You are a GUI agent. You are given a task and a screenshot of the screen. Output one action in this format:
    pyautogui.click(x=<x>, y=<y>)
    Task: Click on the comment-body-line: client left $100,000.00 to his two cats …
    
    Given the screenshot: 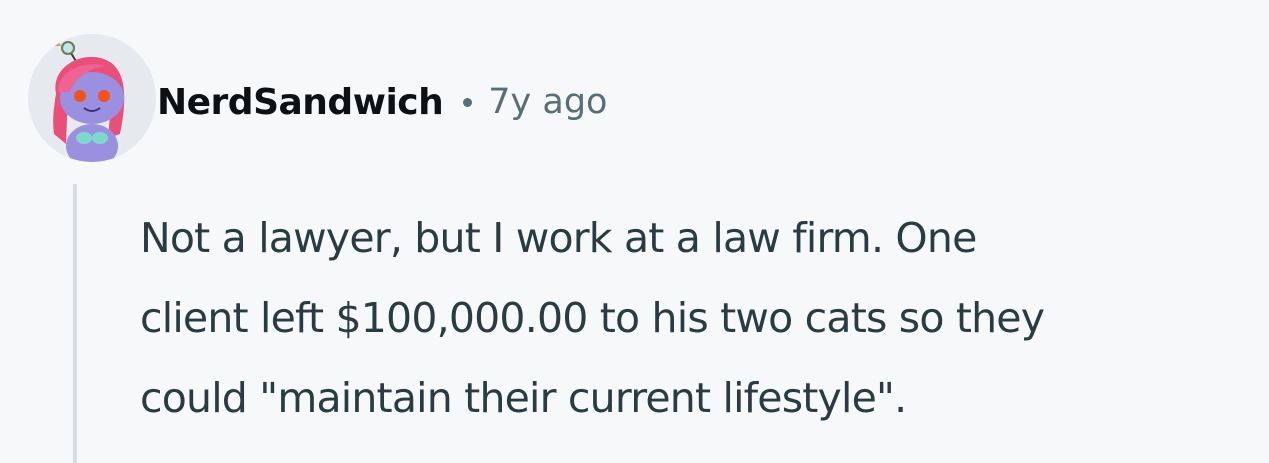 What is the action you would take?
    pyautogui.click(x=592, y=318)
    